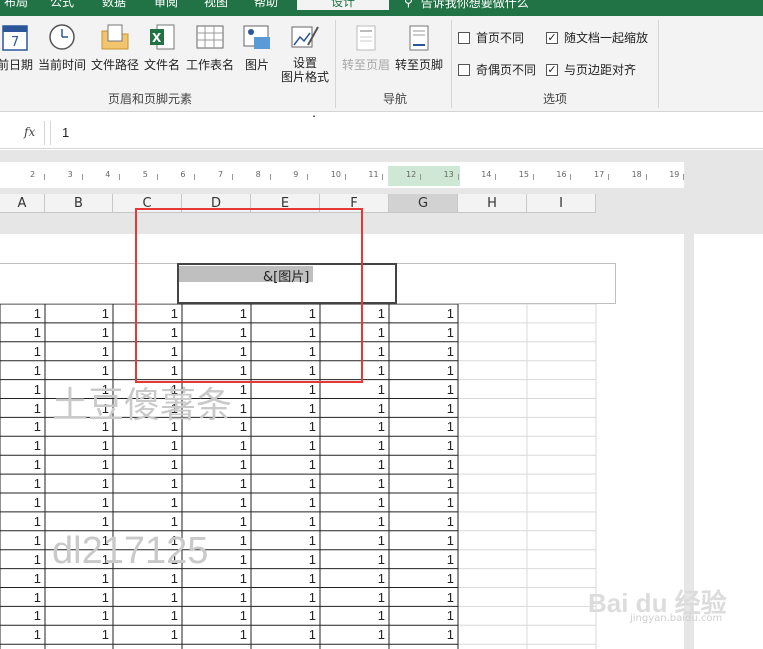 Image resolution: width=763 pixels, height=649 pixels. Describe the element at coordinates (114, 5) in the screenshot. I see `tab-data: 数据` at that location.